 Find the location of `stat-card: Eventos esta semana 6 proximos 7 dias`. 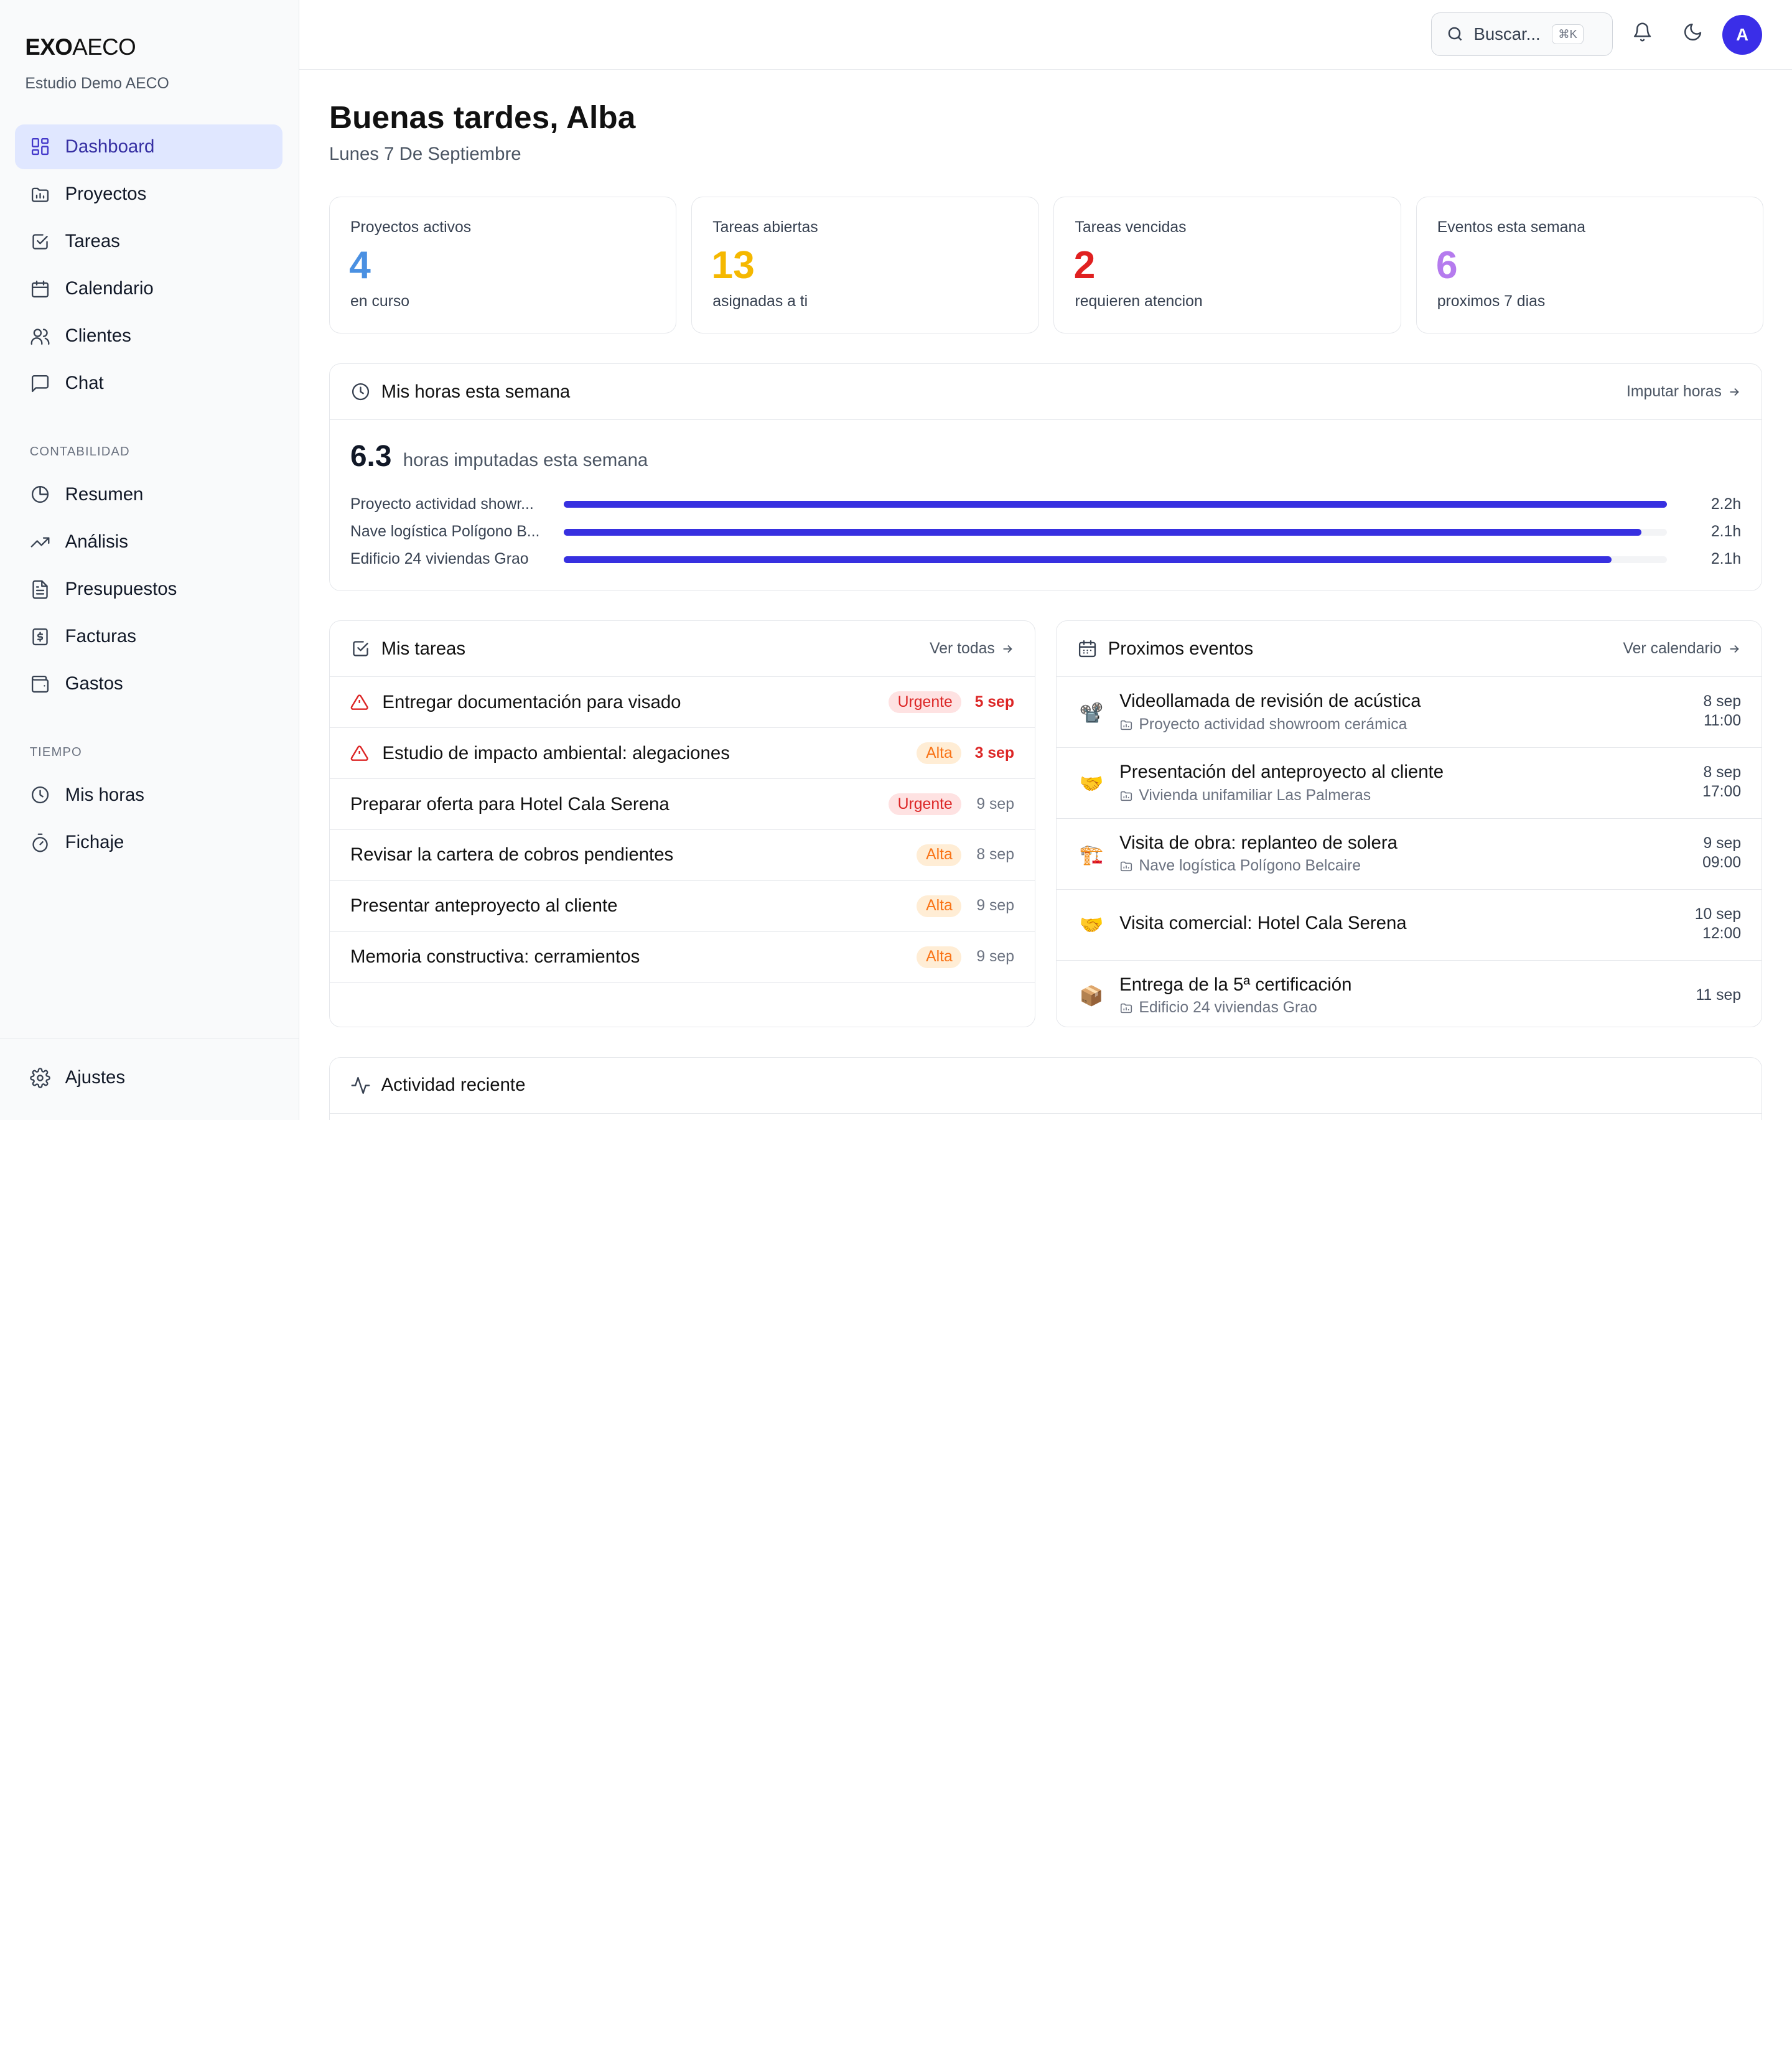

stat-card: Eventos esta semana 6 proximos 7 dias is located at coordinates (1589, 265).